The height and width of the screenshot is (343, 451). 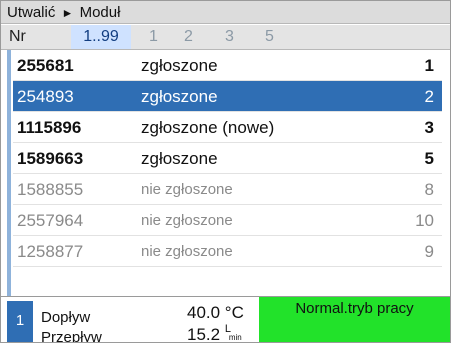 What do you see at coordinates (429, 189) in the screenshot?
I see `item-count: 8` at bounding box center [429, 189].